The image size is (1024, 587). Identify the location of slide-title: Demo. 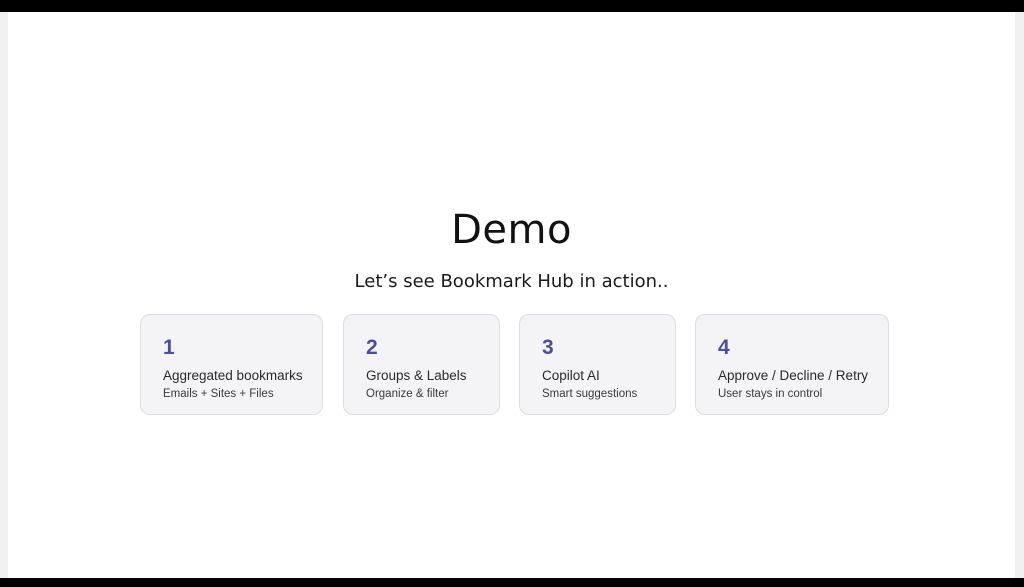
(511, 230).